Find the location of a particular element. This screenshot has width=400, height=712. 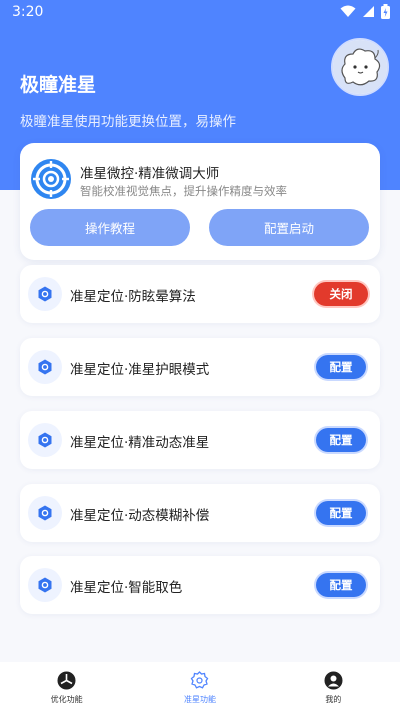

tutorial-button: 操作教程 is located at coordinates (110, 227).